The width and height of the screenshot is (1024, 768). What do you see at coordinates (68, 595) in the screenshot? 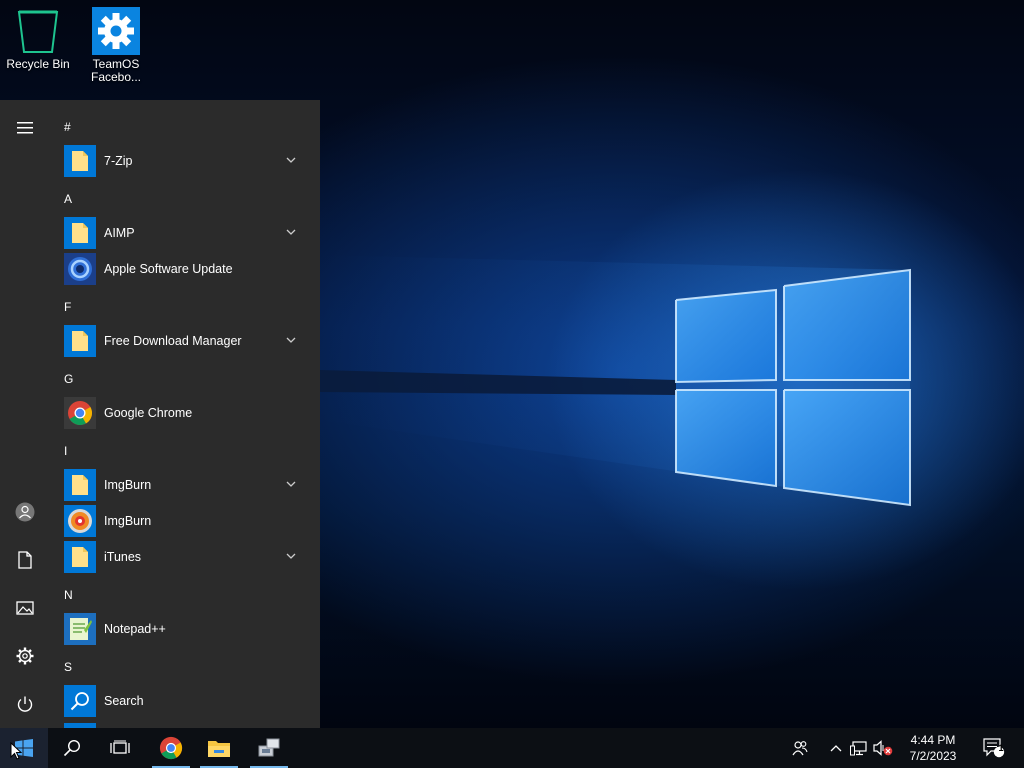
I see `group-header-n: N` at bounding box center [68, 595].